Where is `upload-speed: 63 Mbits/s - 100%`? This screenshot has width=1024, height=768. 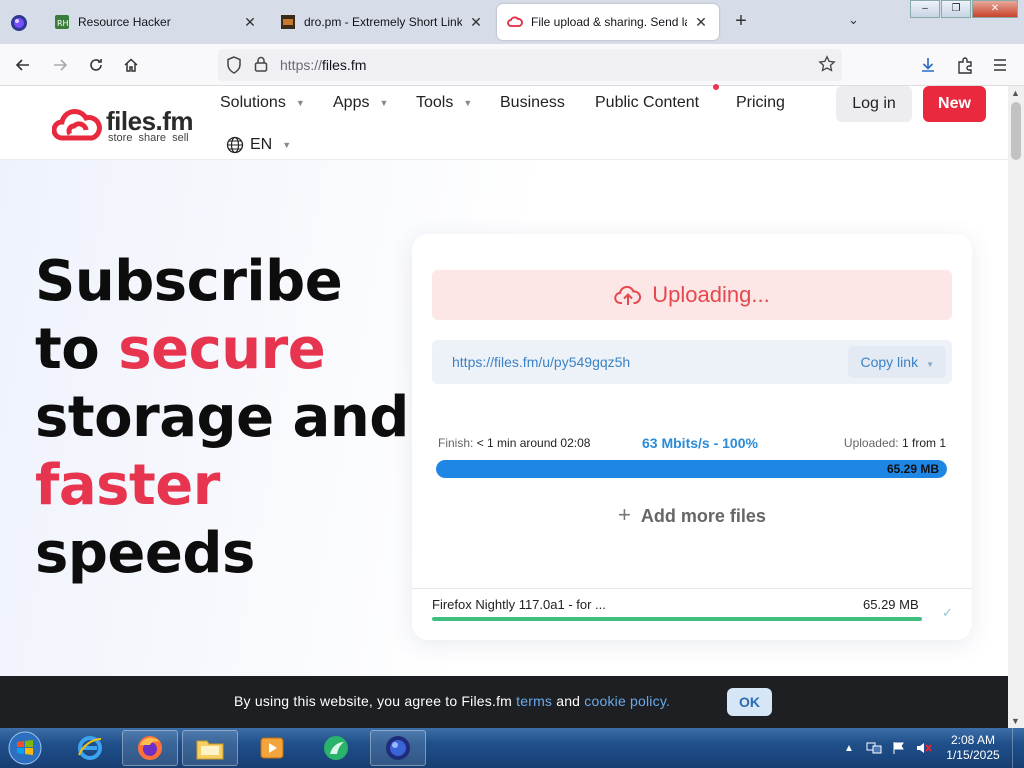
upload-speed: 63 Mbits/s - 100% is located at coordinates (700, 443).